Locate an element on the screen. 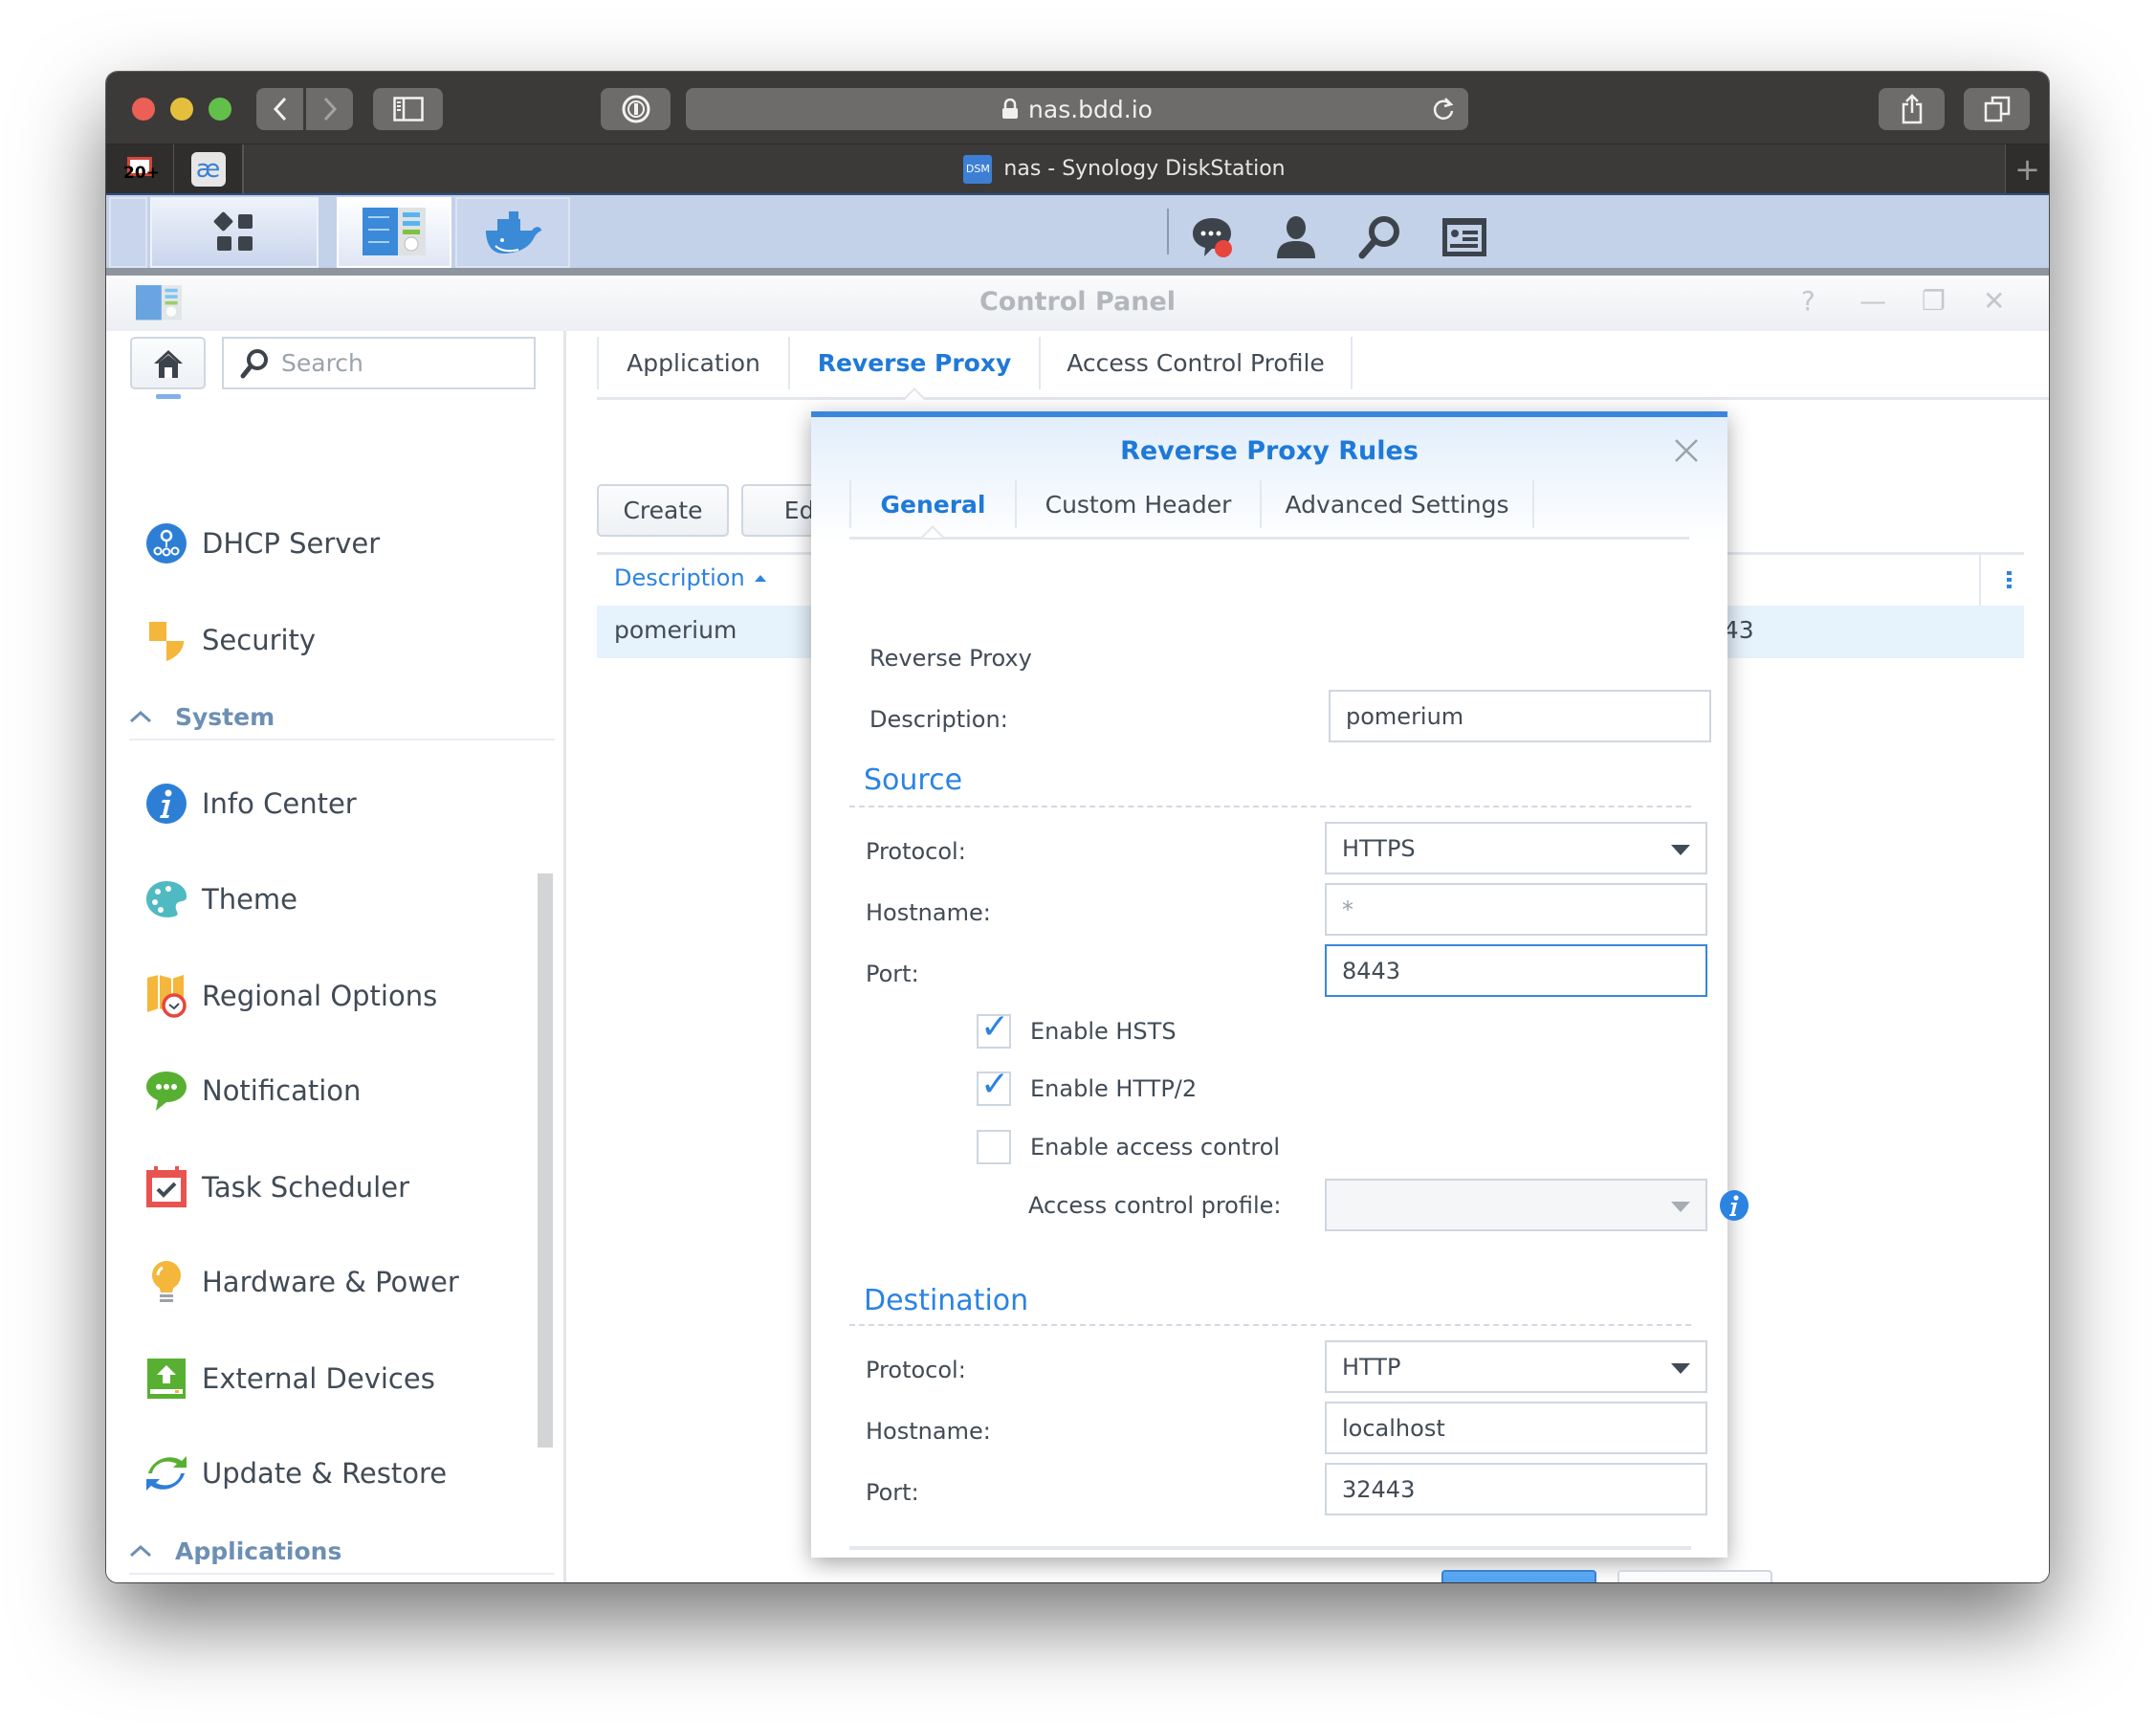 The width and height of the screenshot is (2156, 1724). sidebar-item-regional-options: Regional Options is located at coordinates (290, 996).